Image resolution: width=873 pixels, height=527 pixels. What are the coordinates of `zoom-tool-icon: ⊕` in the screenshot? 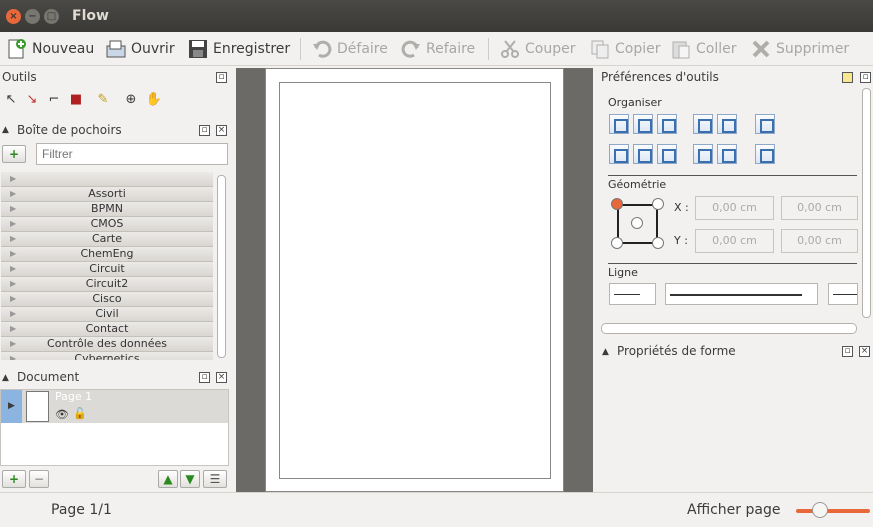 It's located at (131, 100).